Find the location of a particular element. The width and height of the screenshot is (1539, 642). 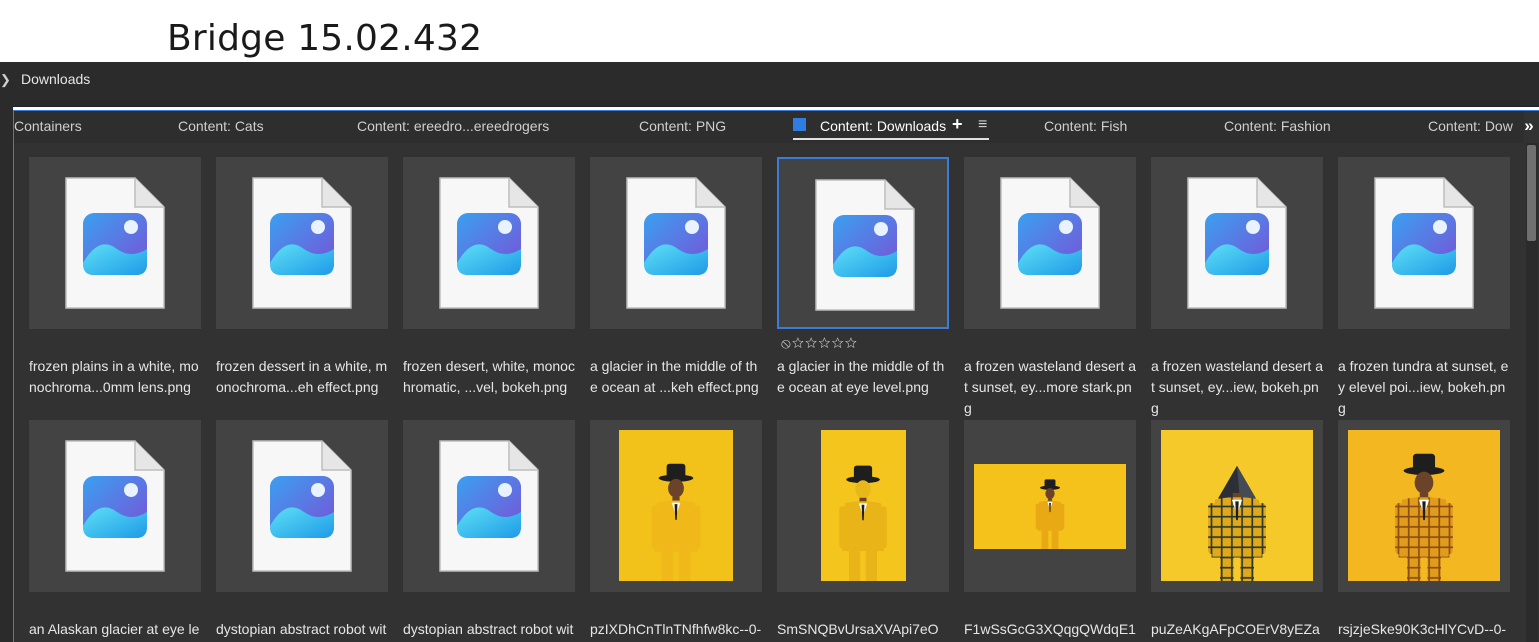

tab-content-ereedrogers: Content: ereedro...ereedrogers is located at coordinates (453, 126).